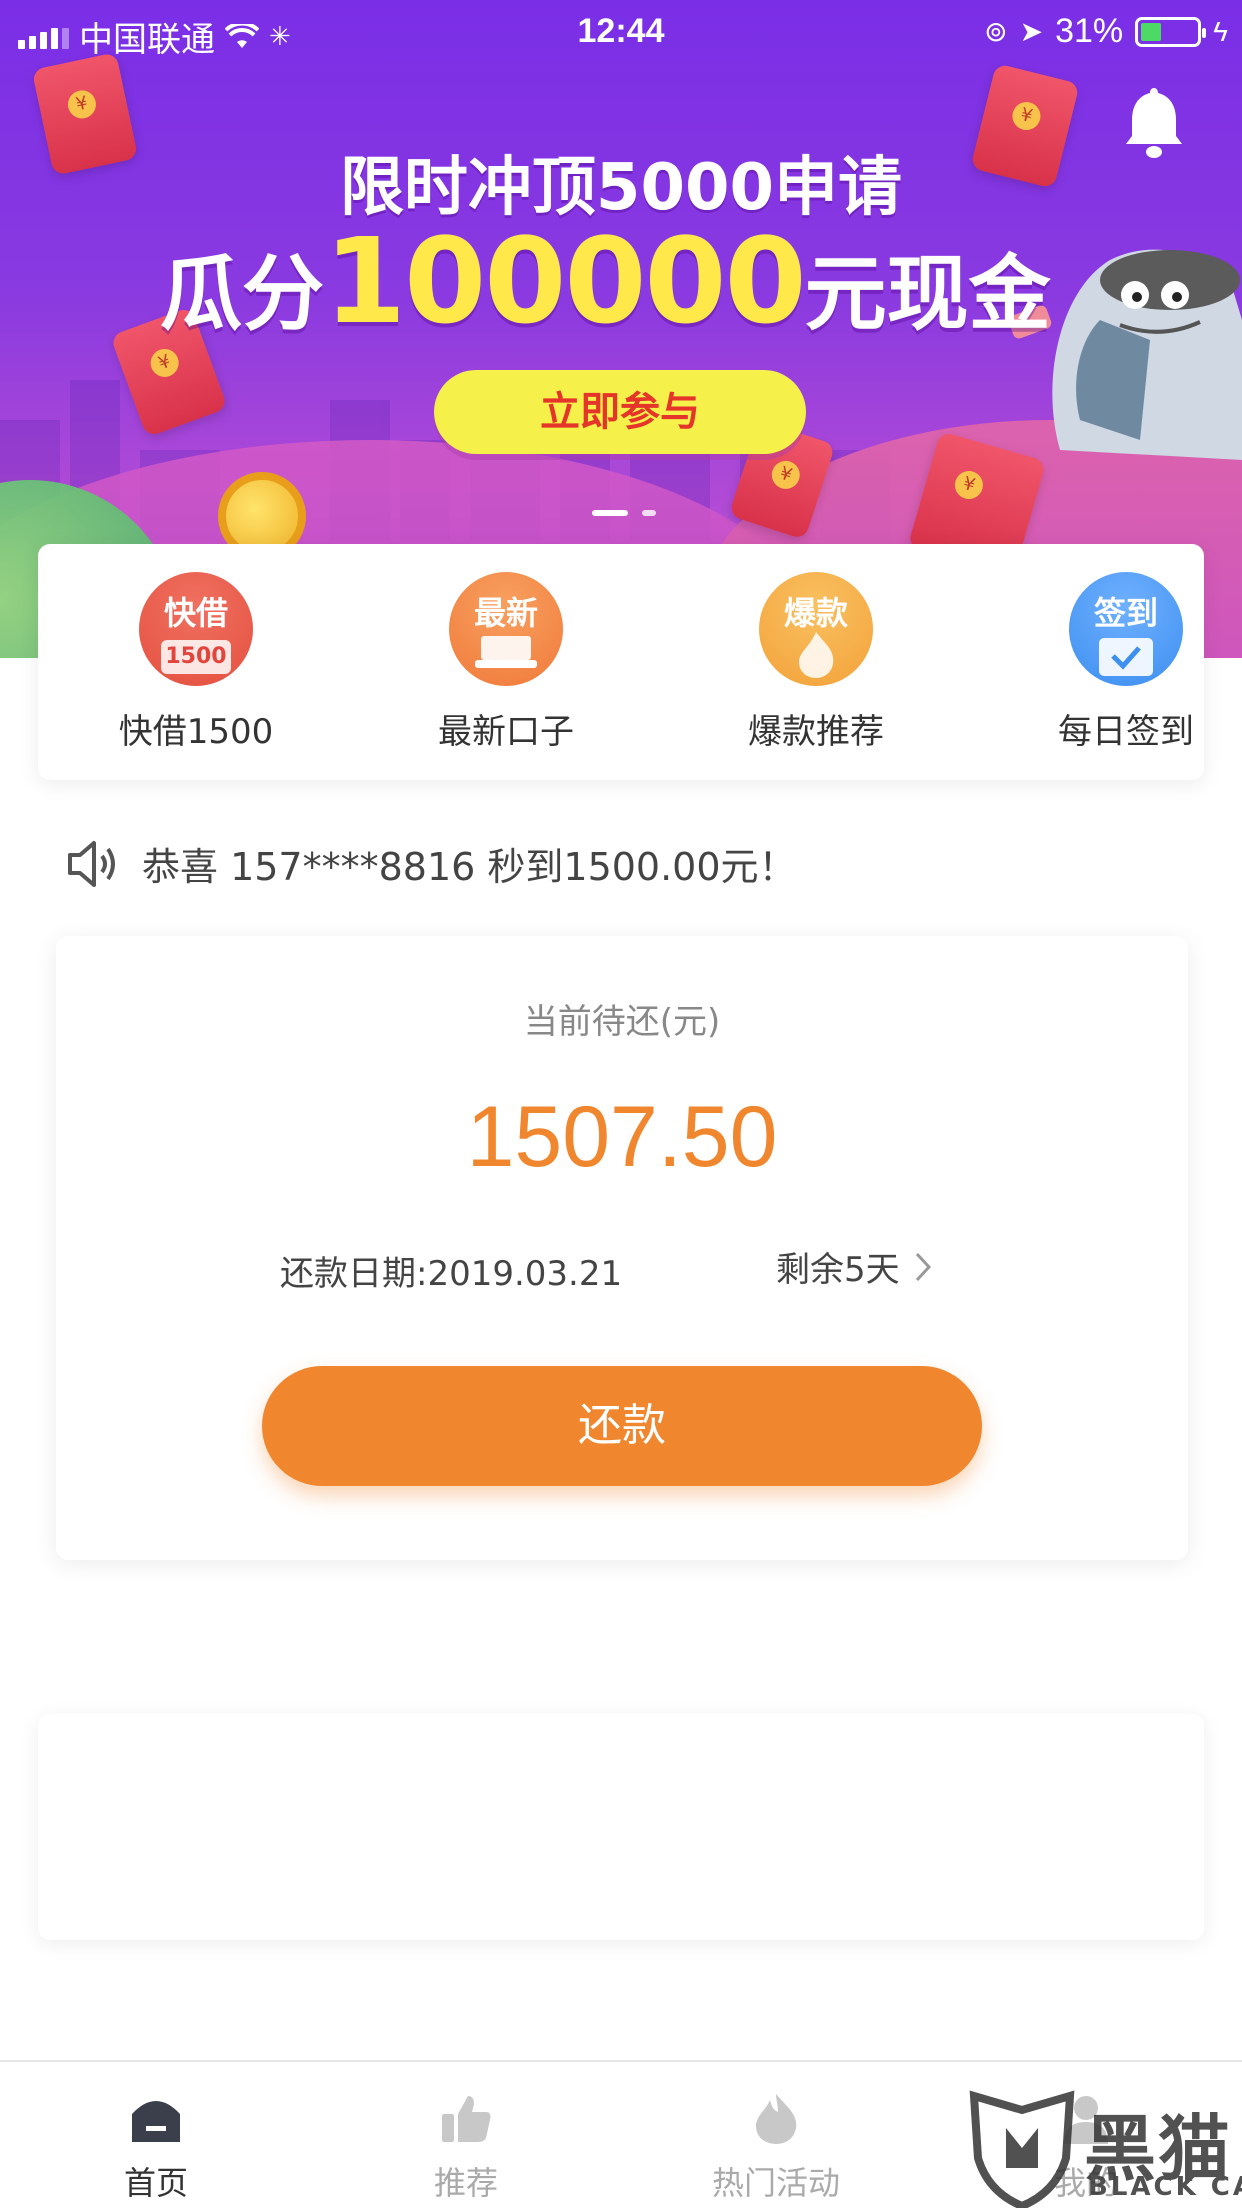 The width and height of the screenshot is (1242, 2208). I want to click on battery-icon, so click(1171, 31).